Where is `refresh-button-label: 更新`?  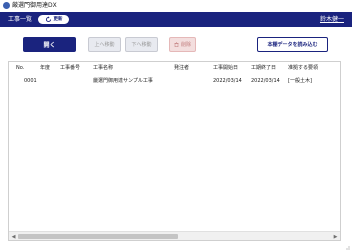
refresh-button-label: 更新 is located at coordinates (58, 19).